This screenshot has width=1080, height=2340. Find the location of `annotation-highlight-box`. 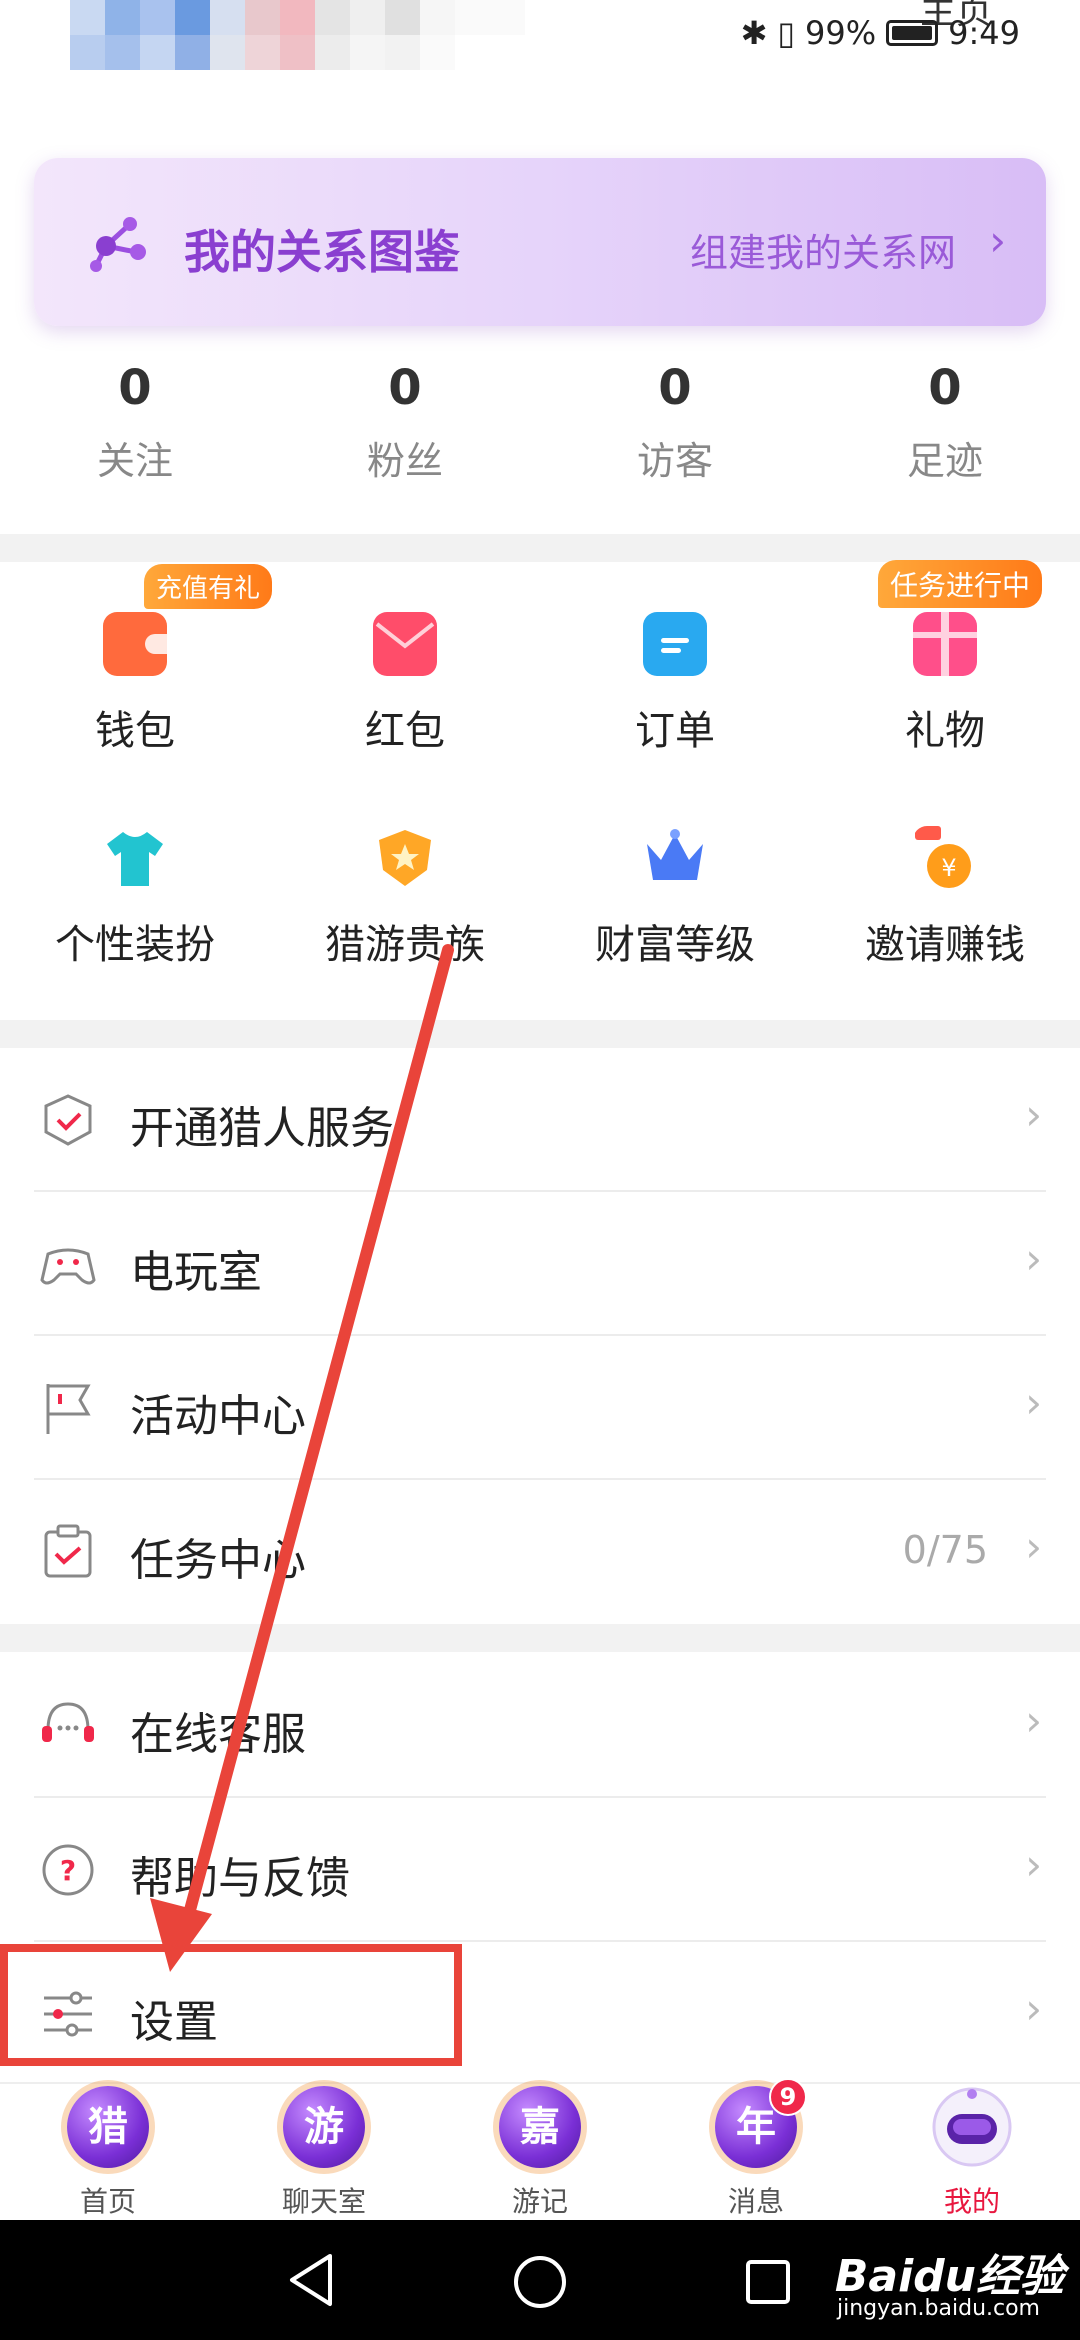

annotation-highlight-box is located at coordinates (231, 2005).